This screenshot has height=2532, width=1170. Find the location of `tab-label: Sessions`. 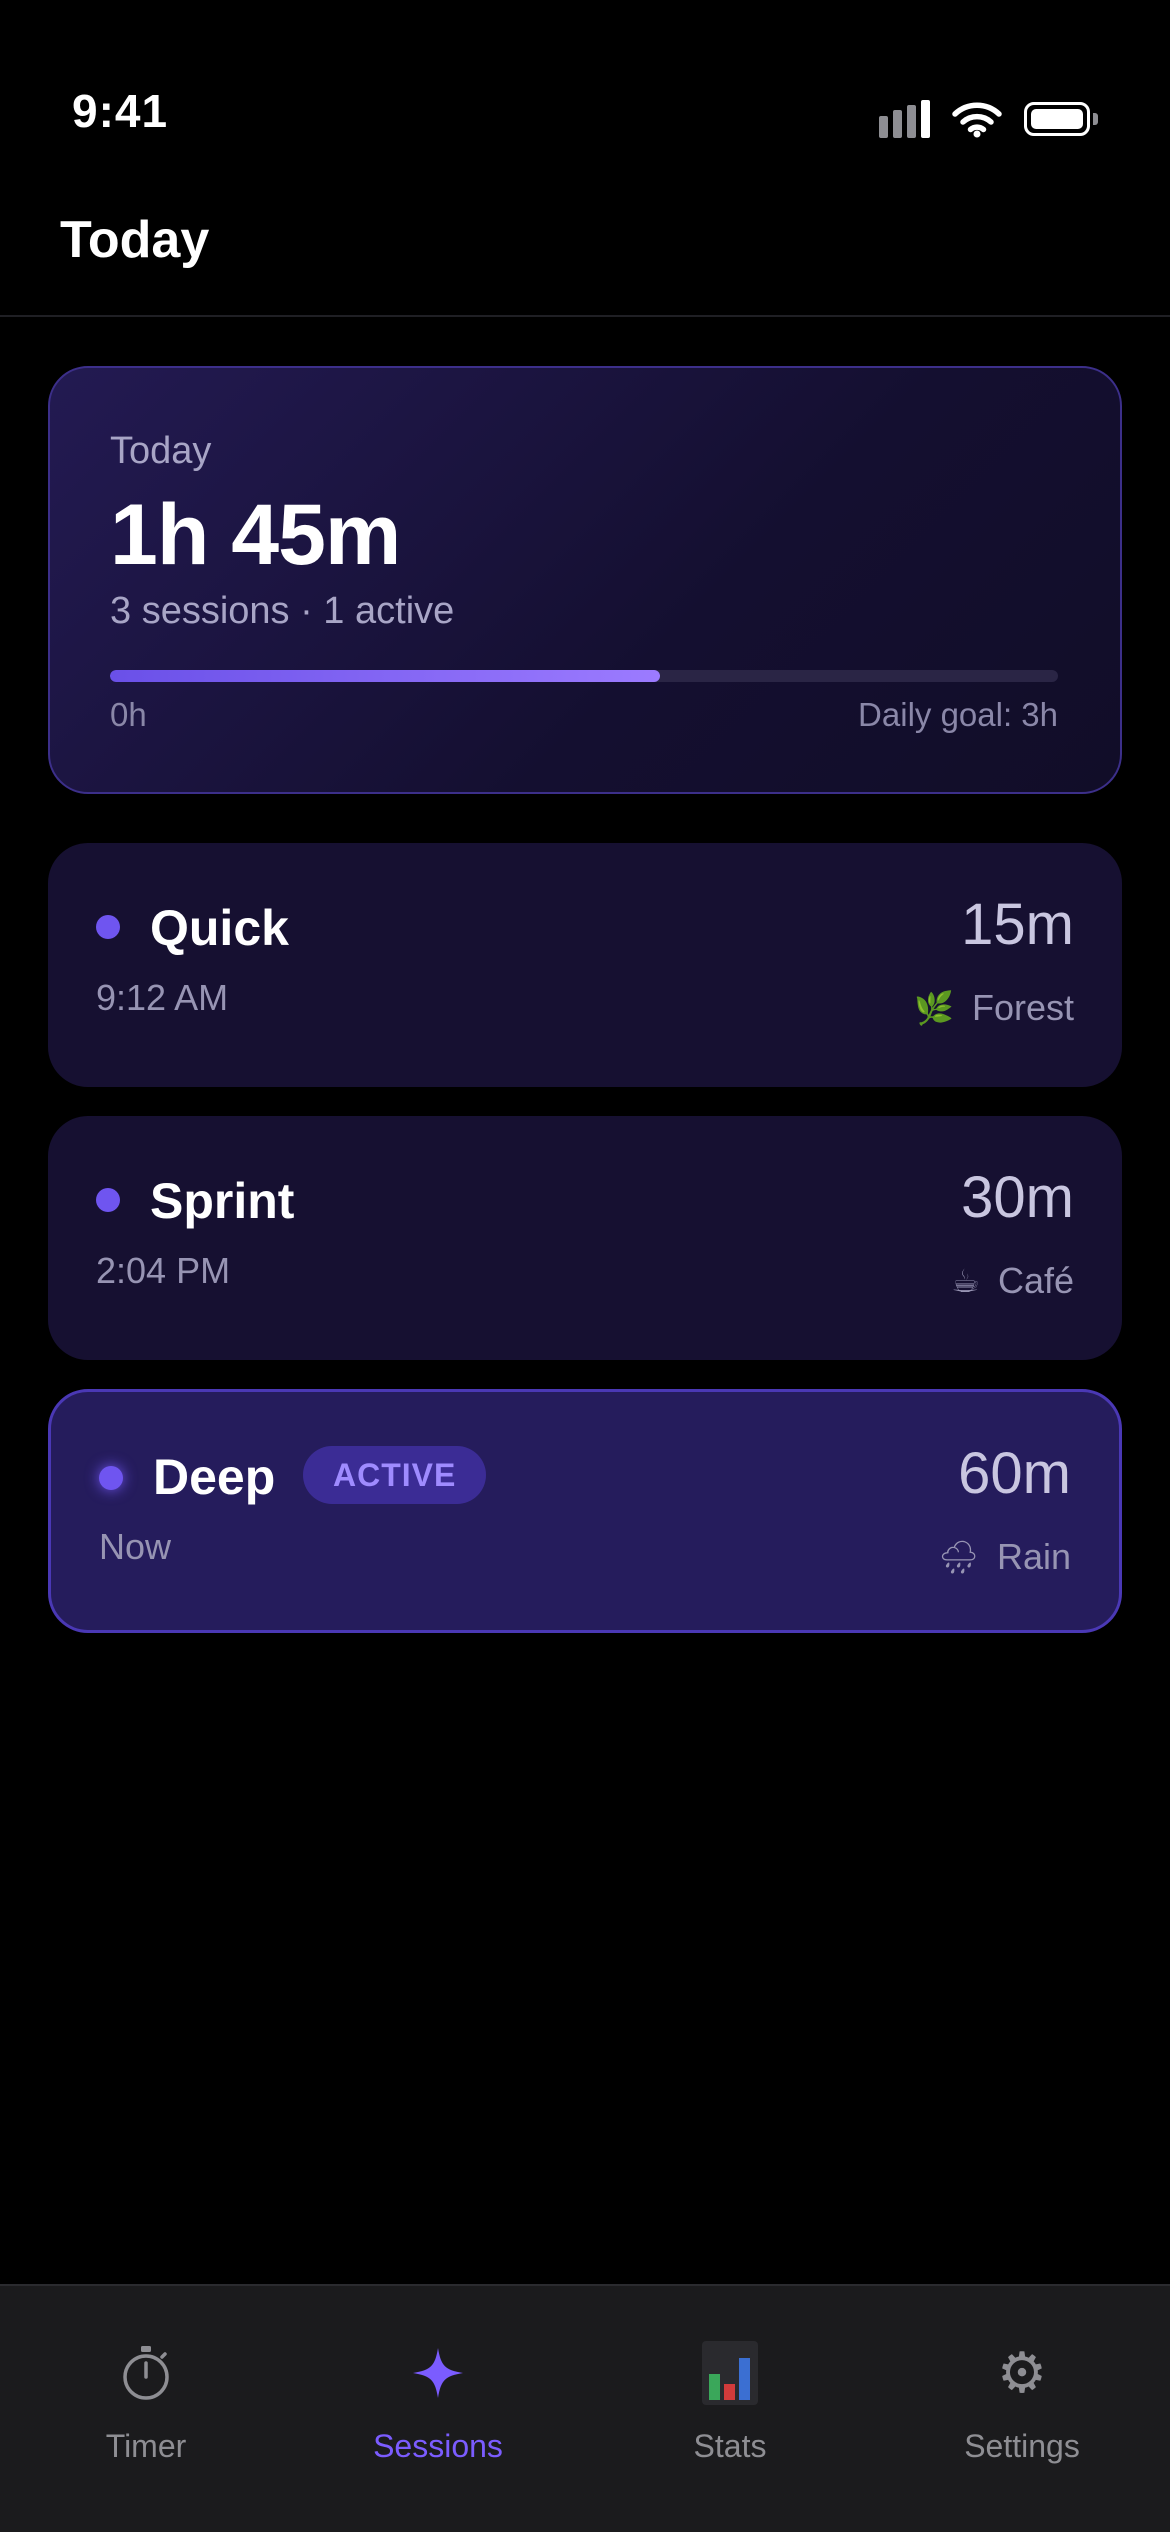

tab-label: Sessions is located at coordinates (438, 2446).